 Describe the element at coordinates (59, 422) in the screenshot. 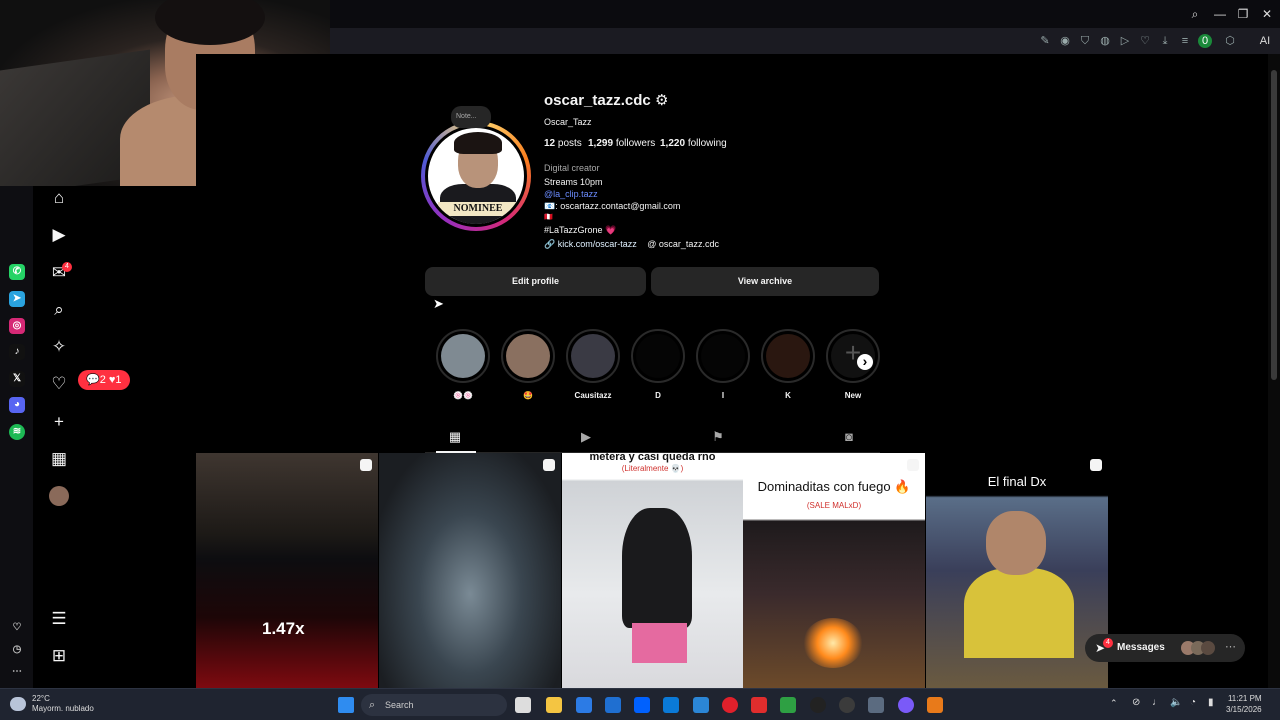

I see `create-icon: +` at that location.